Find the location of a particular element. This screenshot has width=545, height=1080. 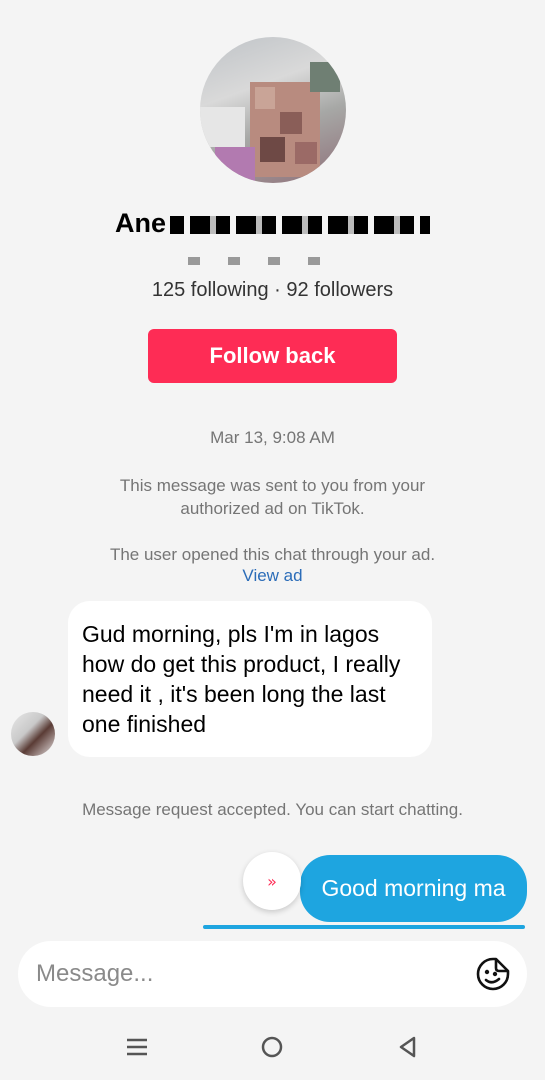

sender-avatar is located at coordinates (33, 734).